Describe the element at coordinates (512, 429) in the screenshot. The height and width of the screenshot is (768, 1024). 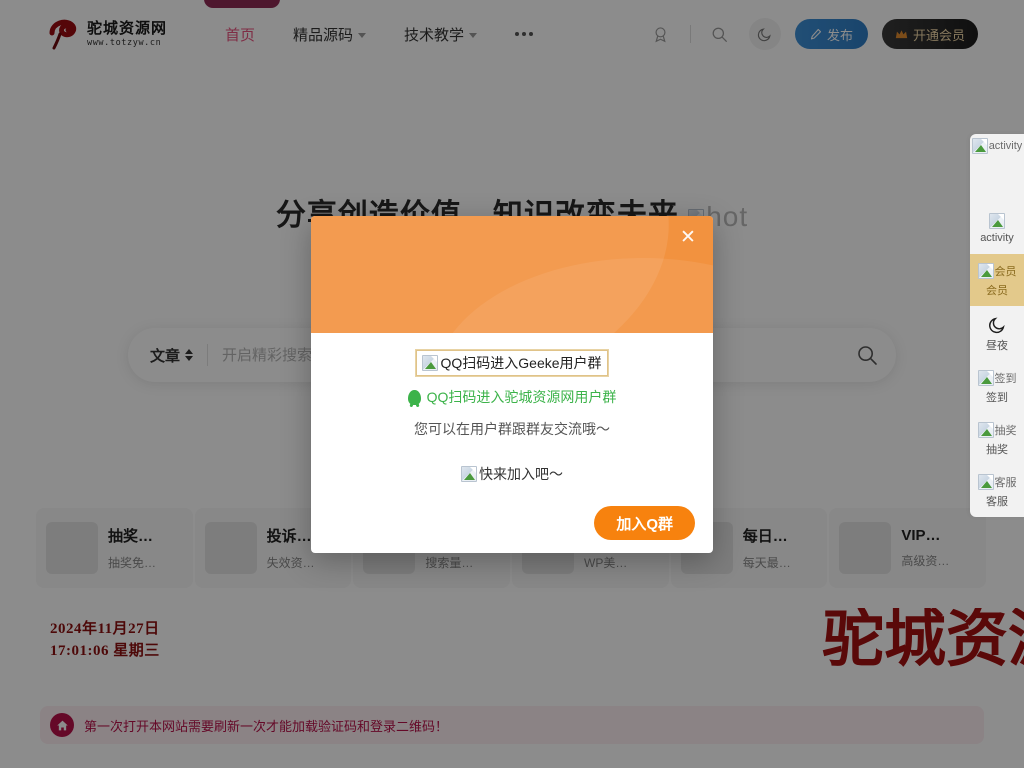
I see `modal-description: 您可以在用户群跟群友交流哦～` at that location.